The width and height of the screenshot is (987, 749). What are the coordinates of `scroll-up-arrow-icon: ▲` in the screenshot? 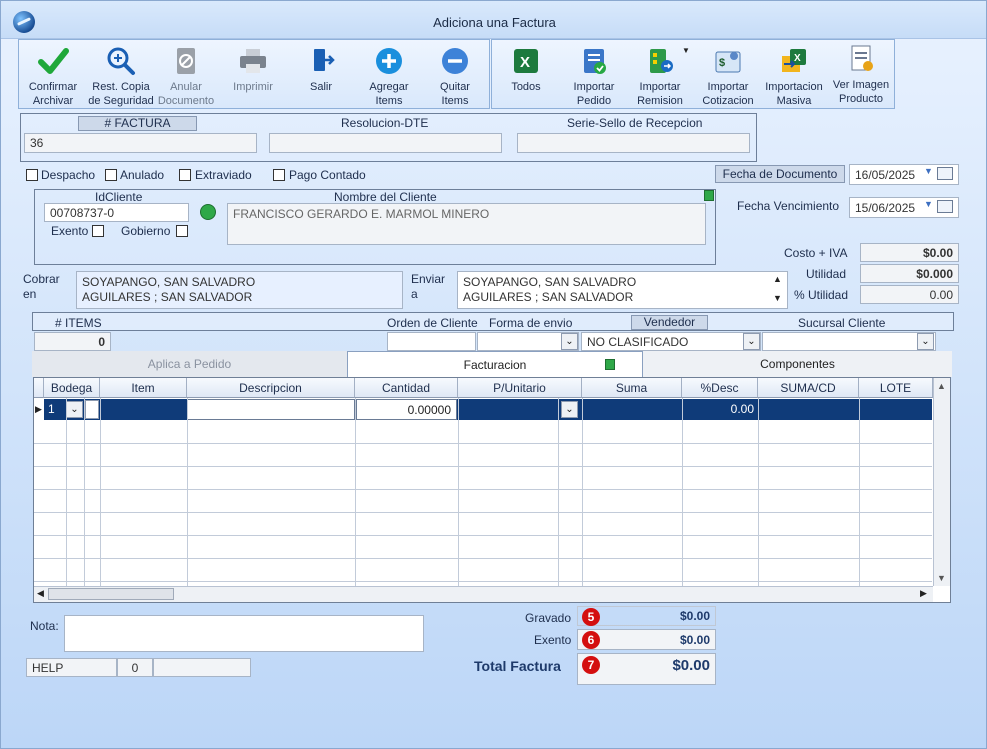 It's located at (941, 386).